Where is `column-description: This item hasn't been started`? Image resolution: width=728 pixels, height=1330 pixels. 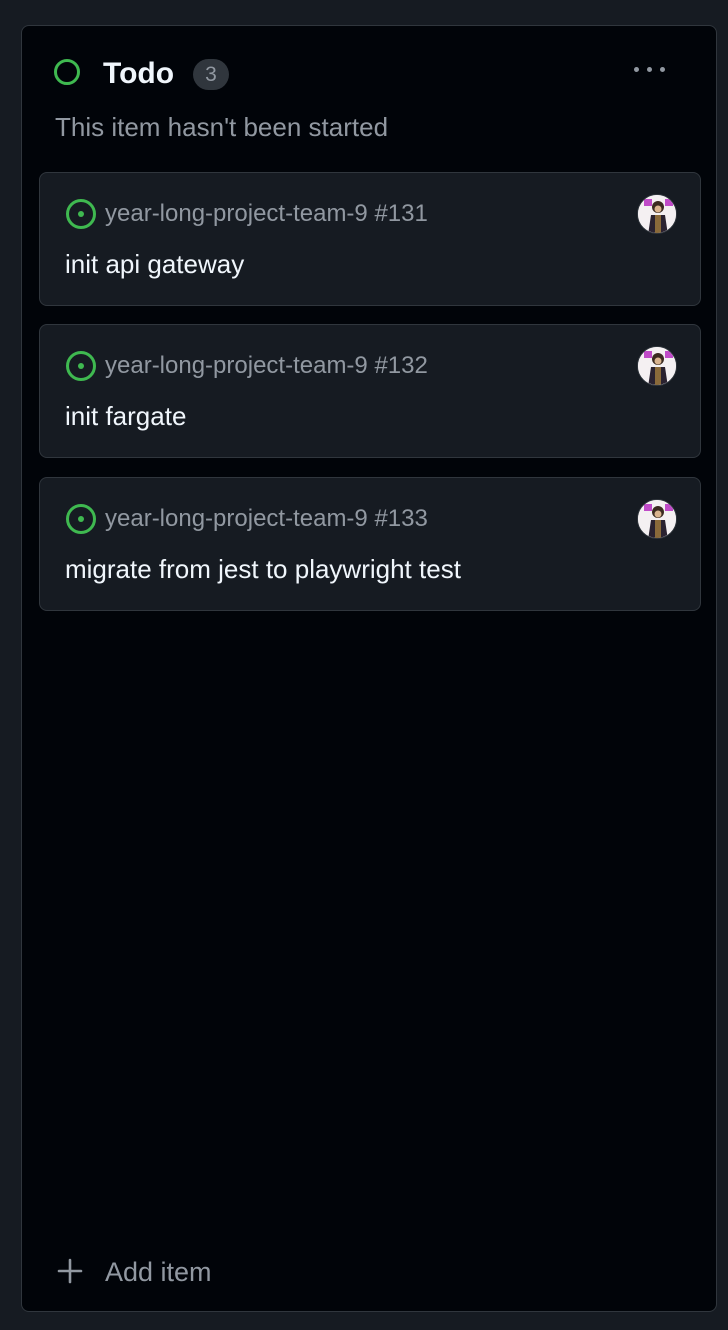
column-description: This item hasn't been started is located at coordinates (222, 127).